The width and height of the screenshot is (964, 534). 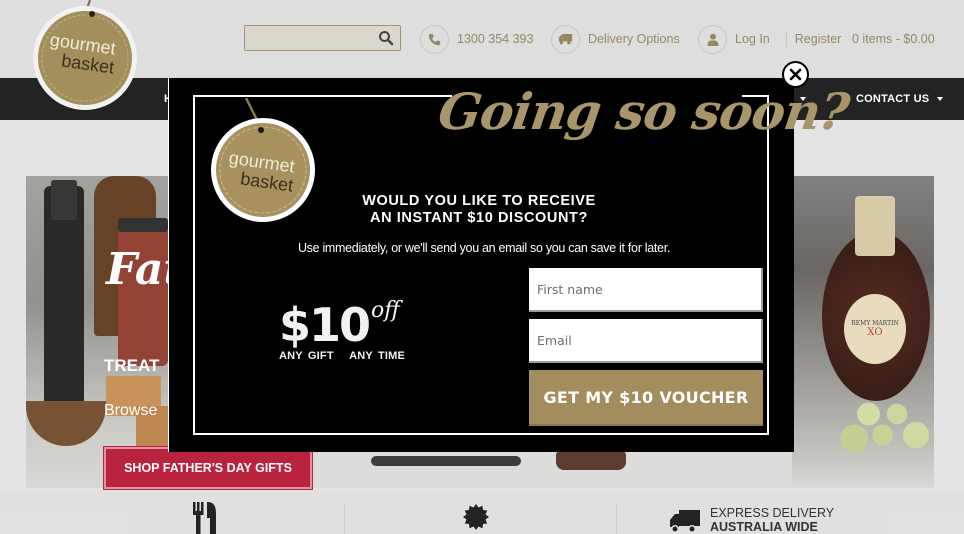 I want to click on close-popup-button, so click(x=795, y=74).